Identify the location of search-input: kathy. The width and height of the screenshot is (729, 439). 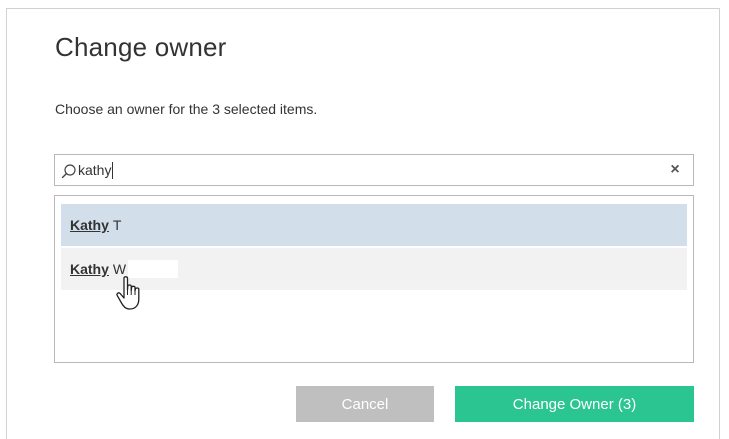
(358, 170).